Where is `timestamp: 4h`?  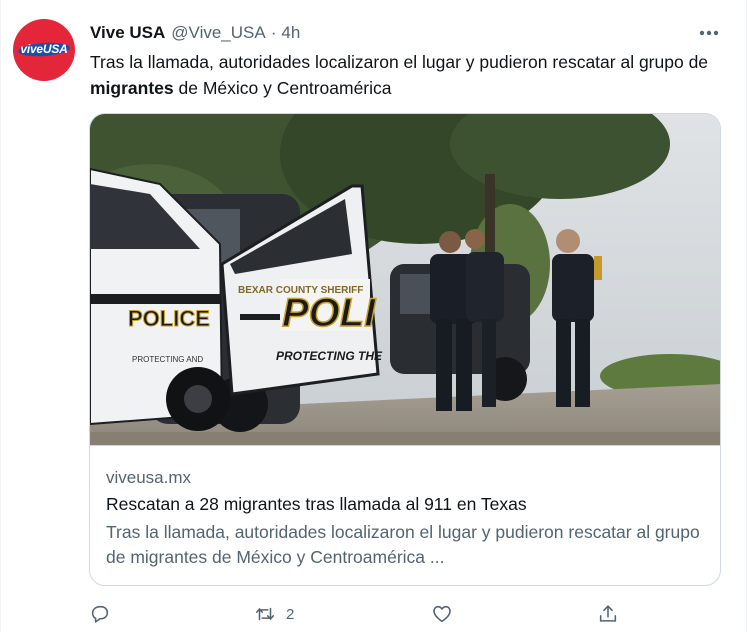 timestamp: 4h is located at coordinates (290, 33).